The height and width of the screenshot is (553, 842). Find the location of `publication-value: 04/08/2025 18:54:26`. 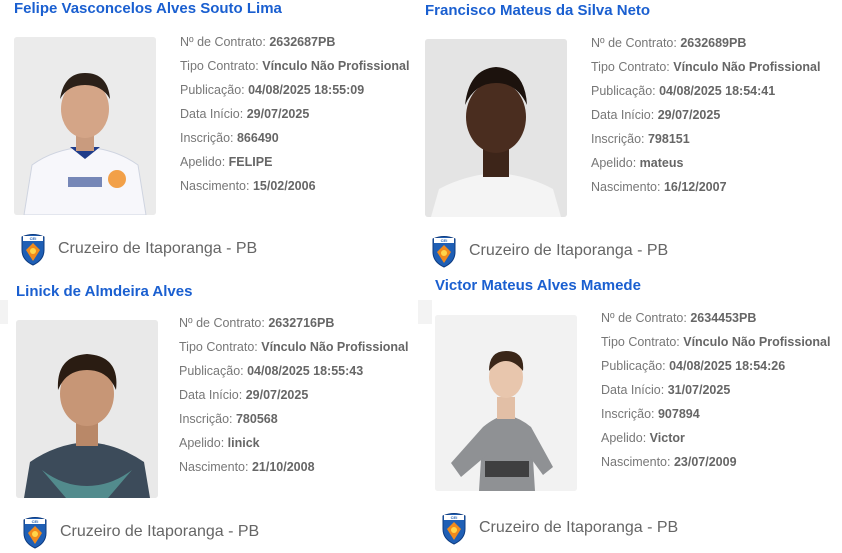

publication-value: 04/08/2025 18:54:26 is located at coordinates (727, 366).